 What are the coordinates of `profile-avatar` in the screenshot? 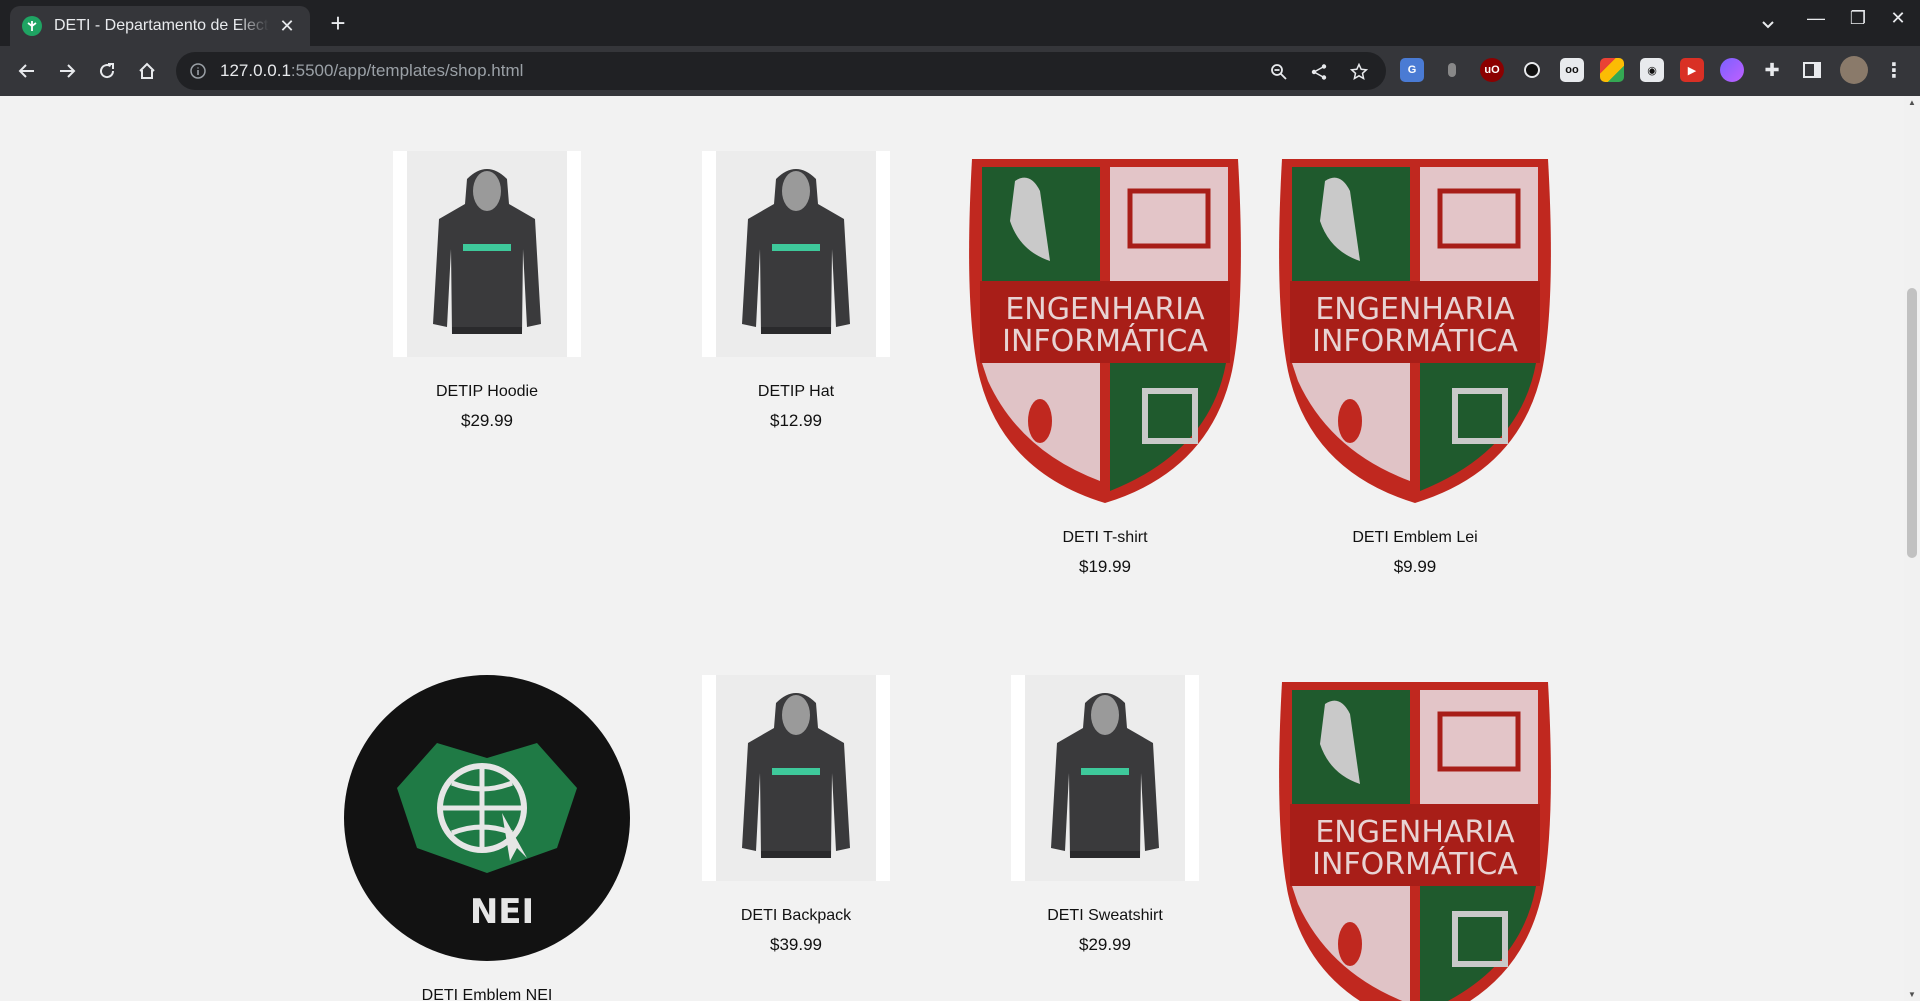 It's located at (1854, 70).